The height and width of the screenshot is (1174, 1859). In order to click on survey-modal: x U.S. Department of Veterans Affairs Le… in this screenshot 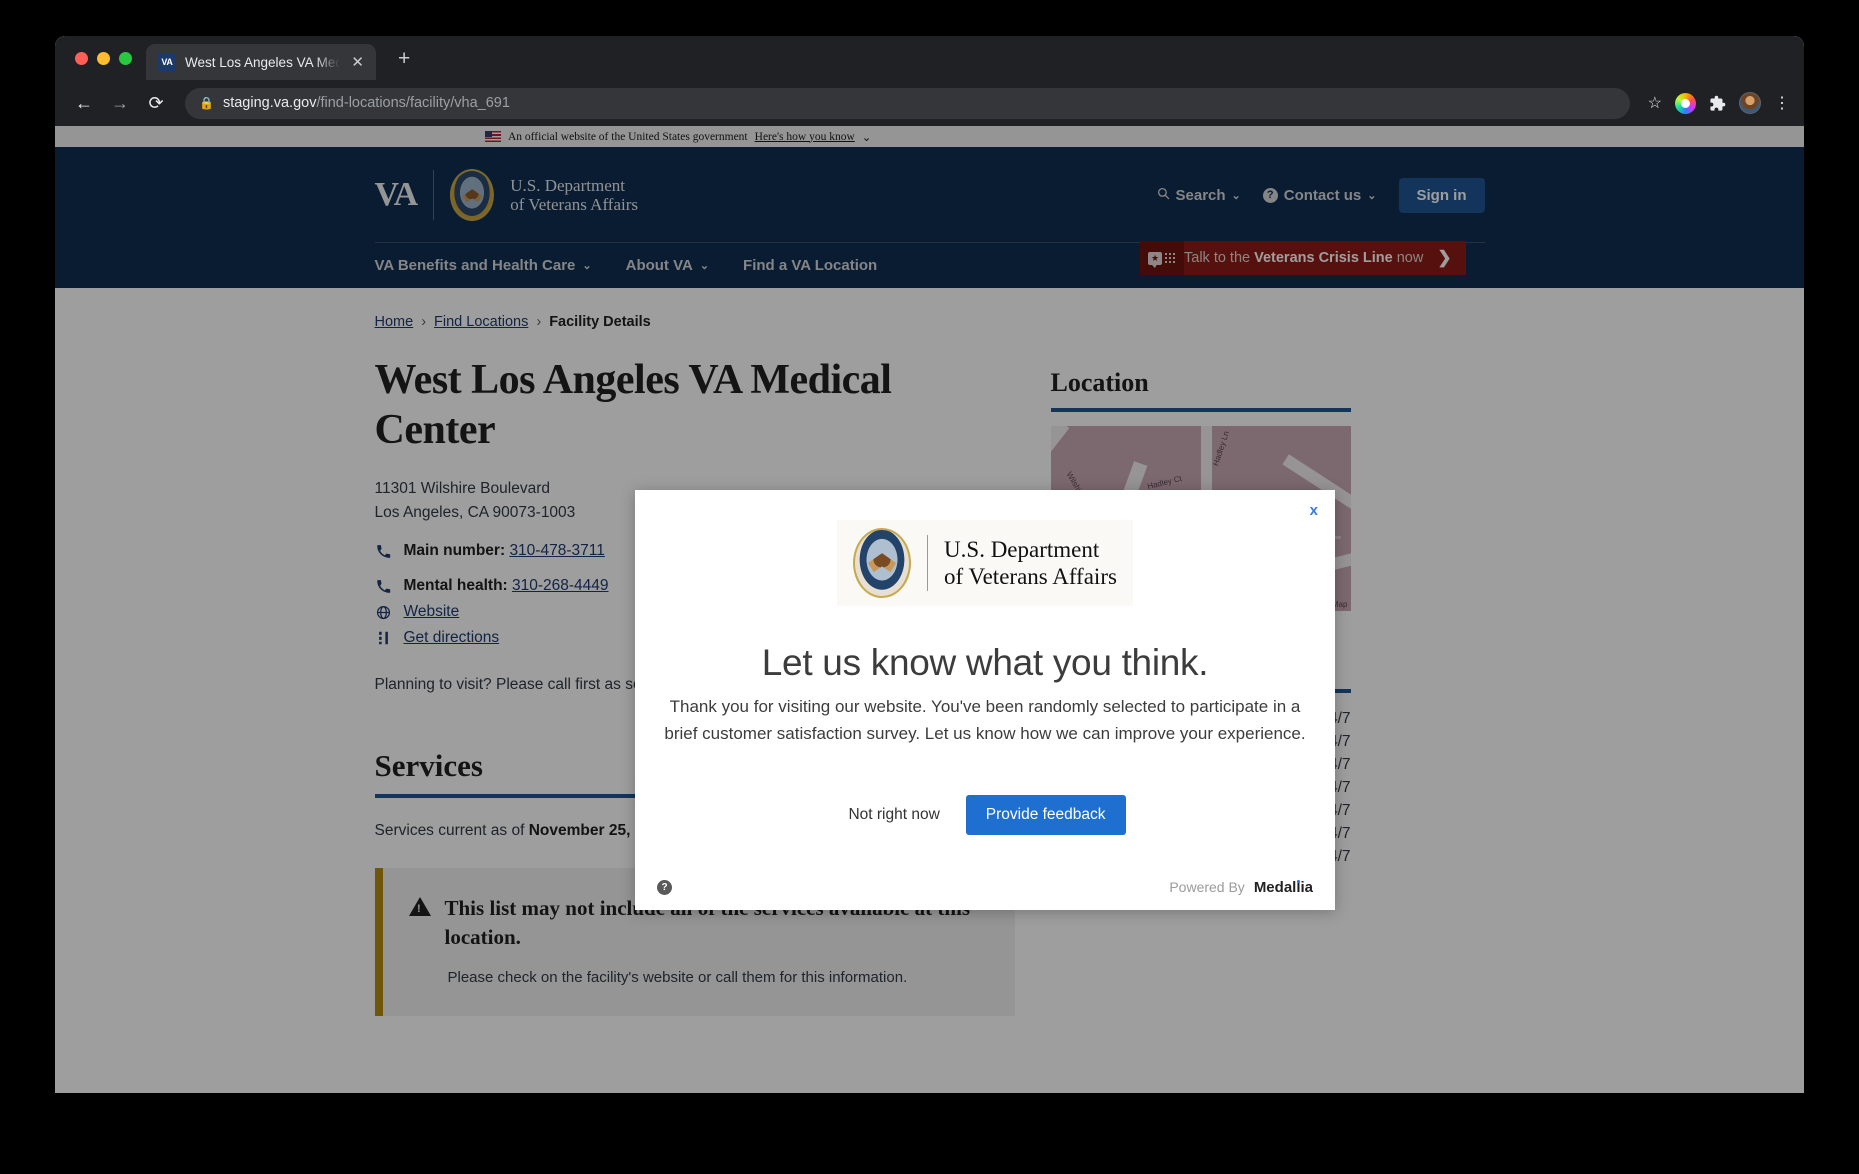, I will do `click(985, 700)`.